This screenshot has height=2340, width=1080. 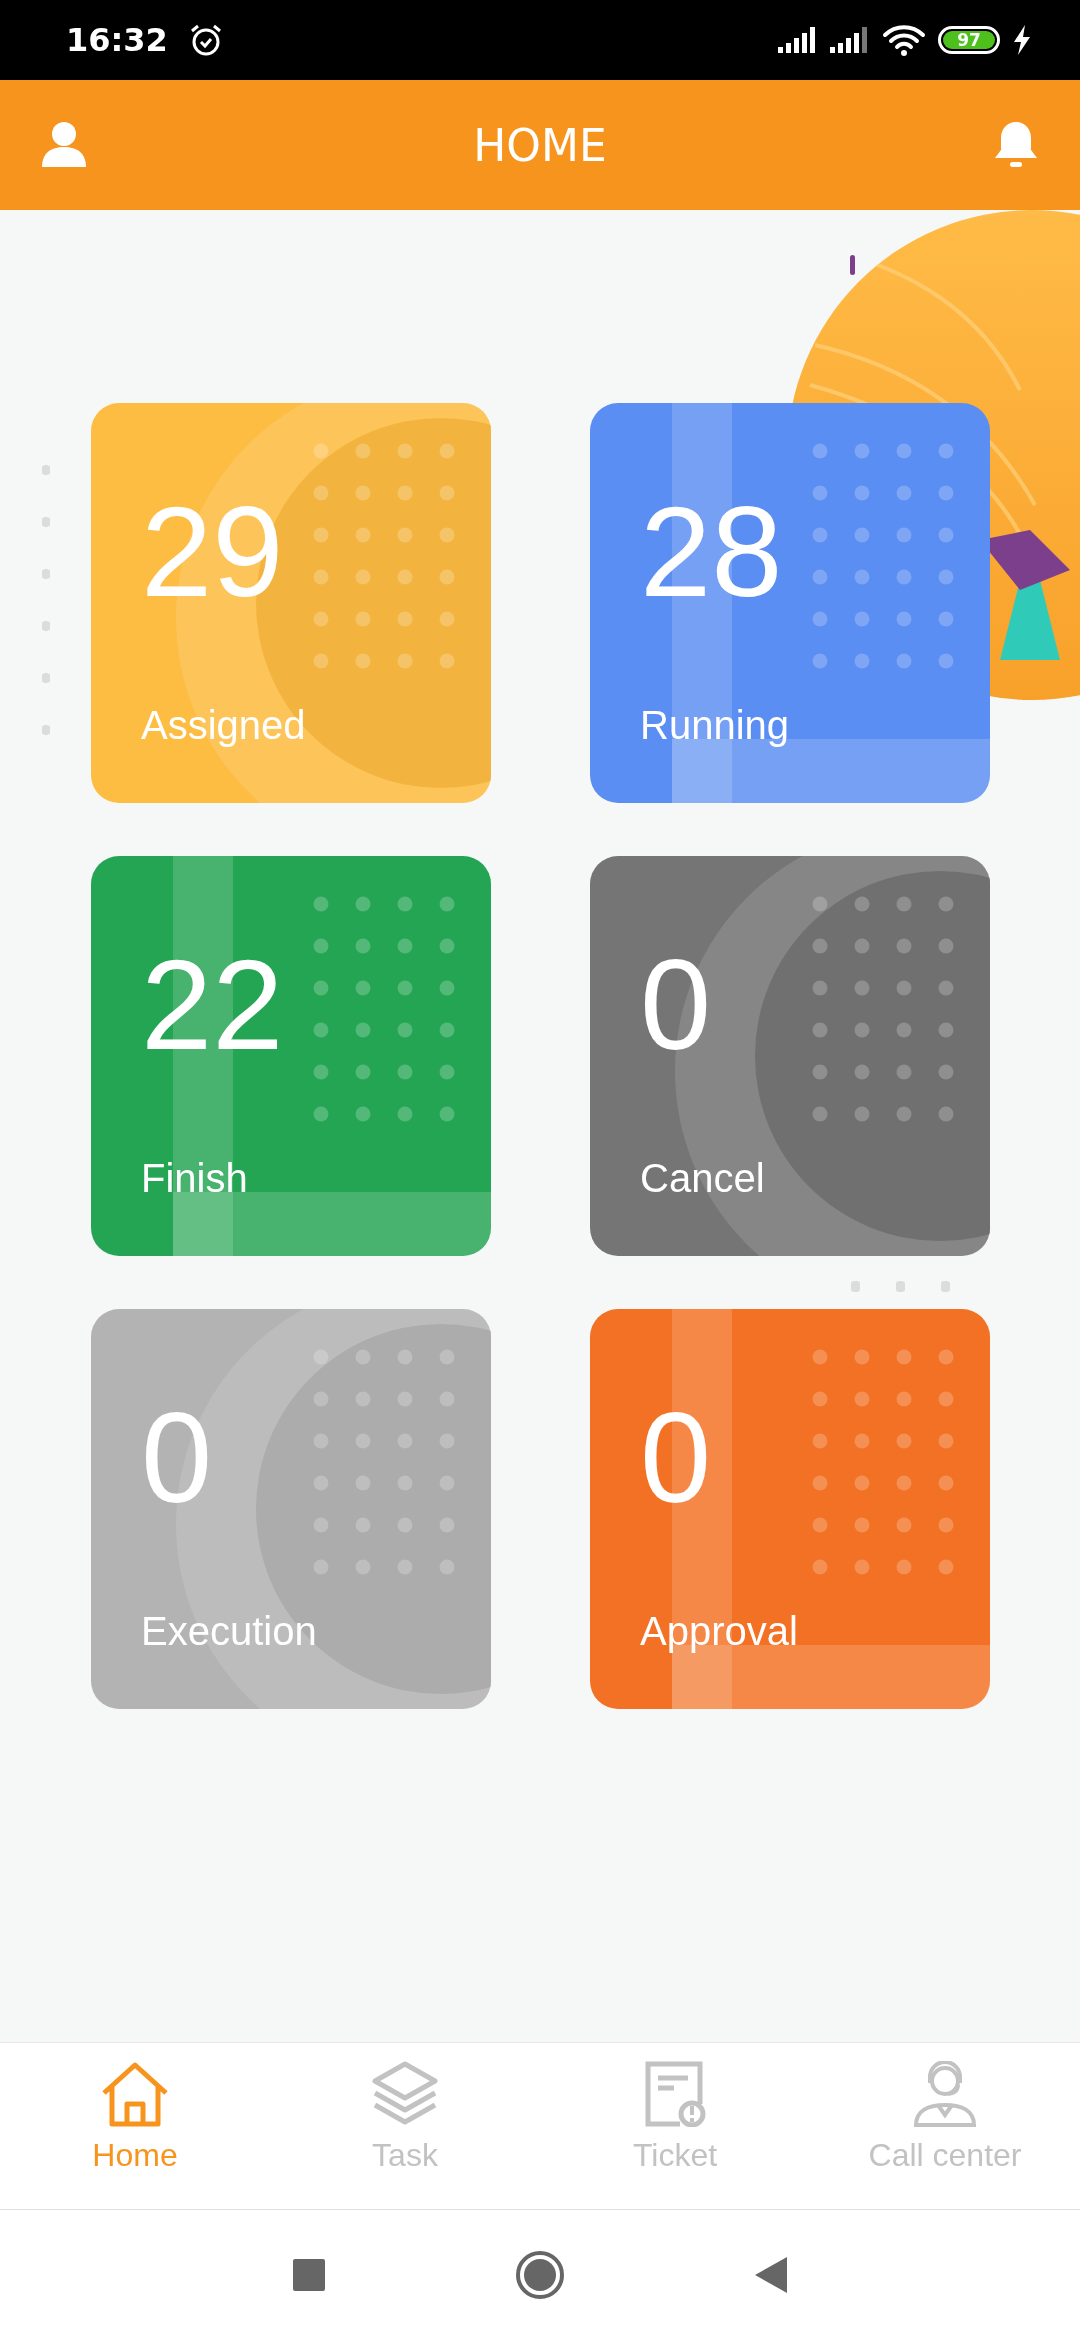 What do you see at coordinates (212, 552) in the screenshot?
I see `count-value: 29` at bounding box center [212, 552].